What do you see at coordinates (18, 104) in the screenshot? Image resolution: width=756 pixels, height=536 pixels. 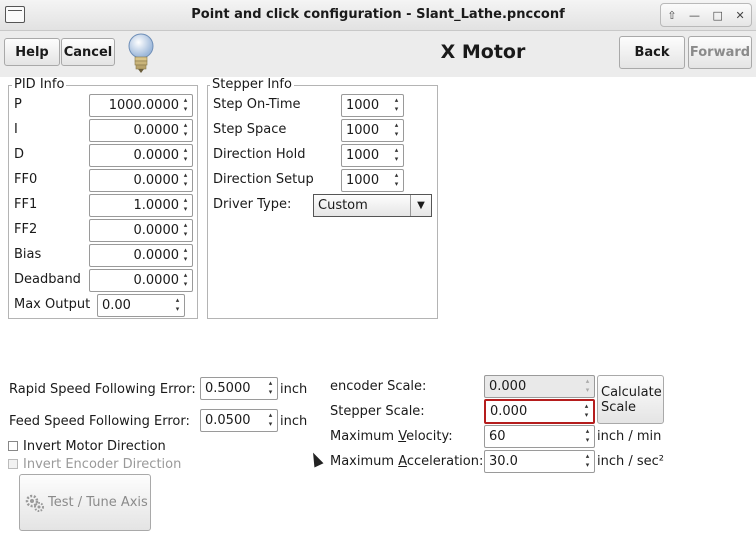 I see `pid-label-p: P` at bounding box center [18, 104].